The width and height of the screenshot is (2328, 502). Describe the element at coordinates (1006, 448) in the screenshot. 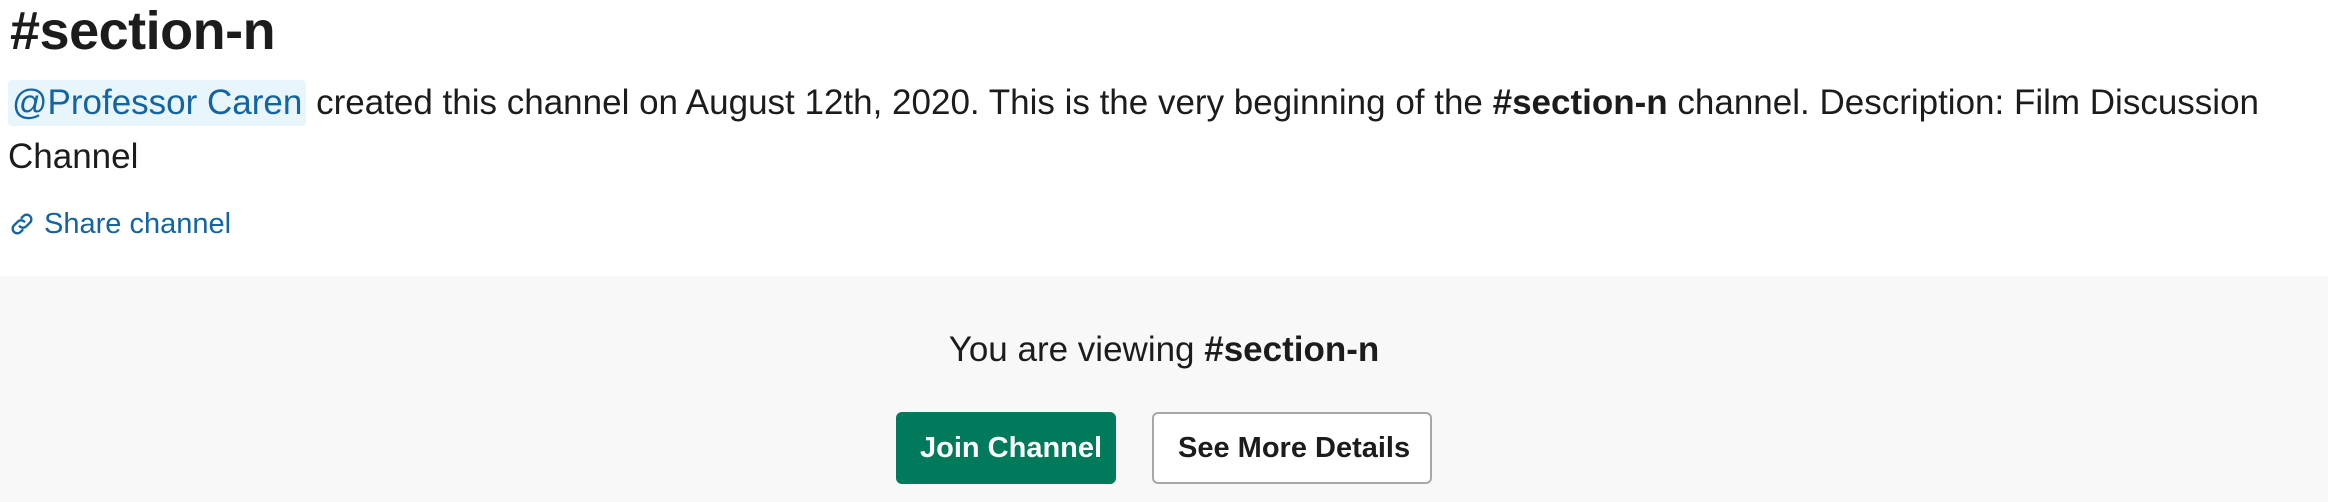

I see `join-channel-button: Join Channel` at that location.